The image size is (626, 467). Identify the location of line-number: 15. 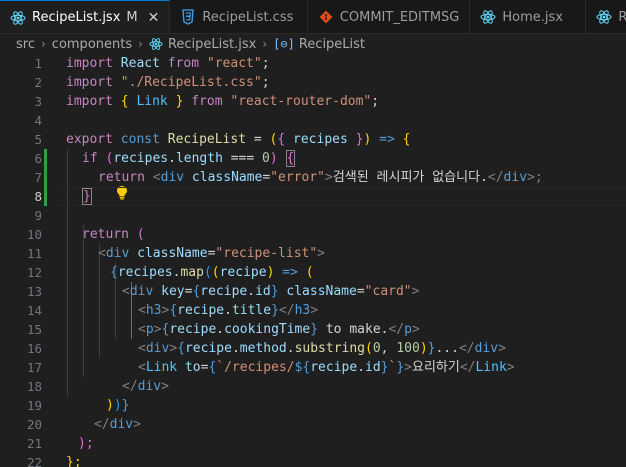
(34, 329).